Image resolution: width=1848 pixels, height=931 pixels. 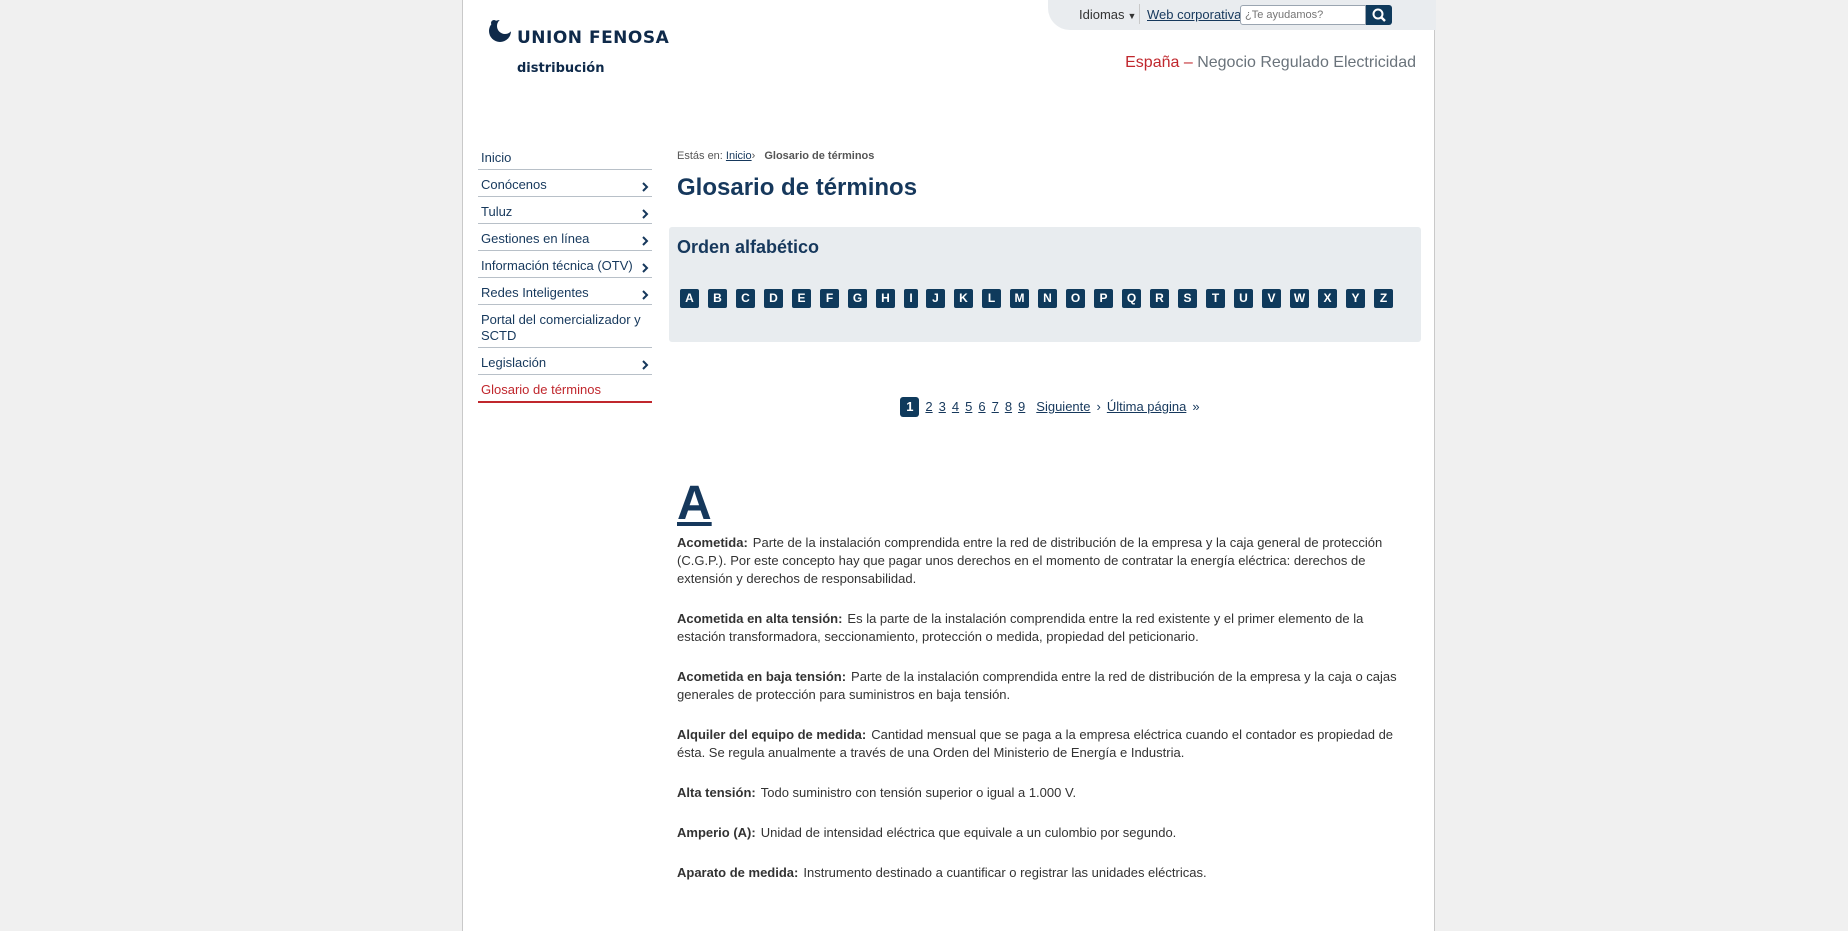 I want to click on sidebar-item-redes: Redes Inteligentes, so click(x=565, y=294).